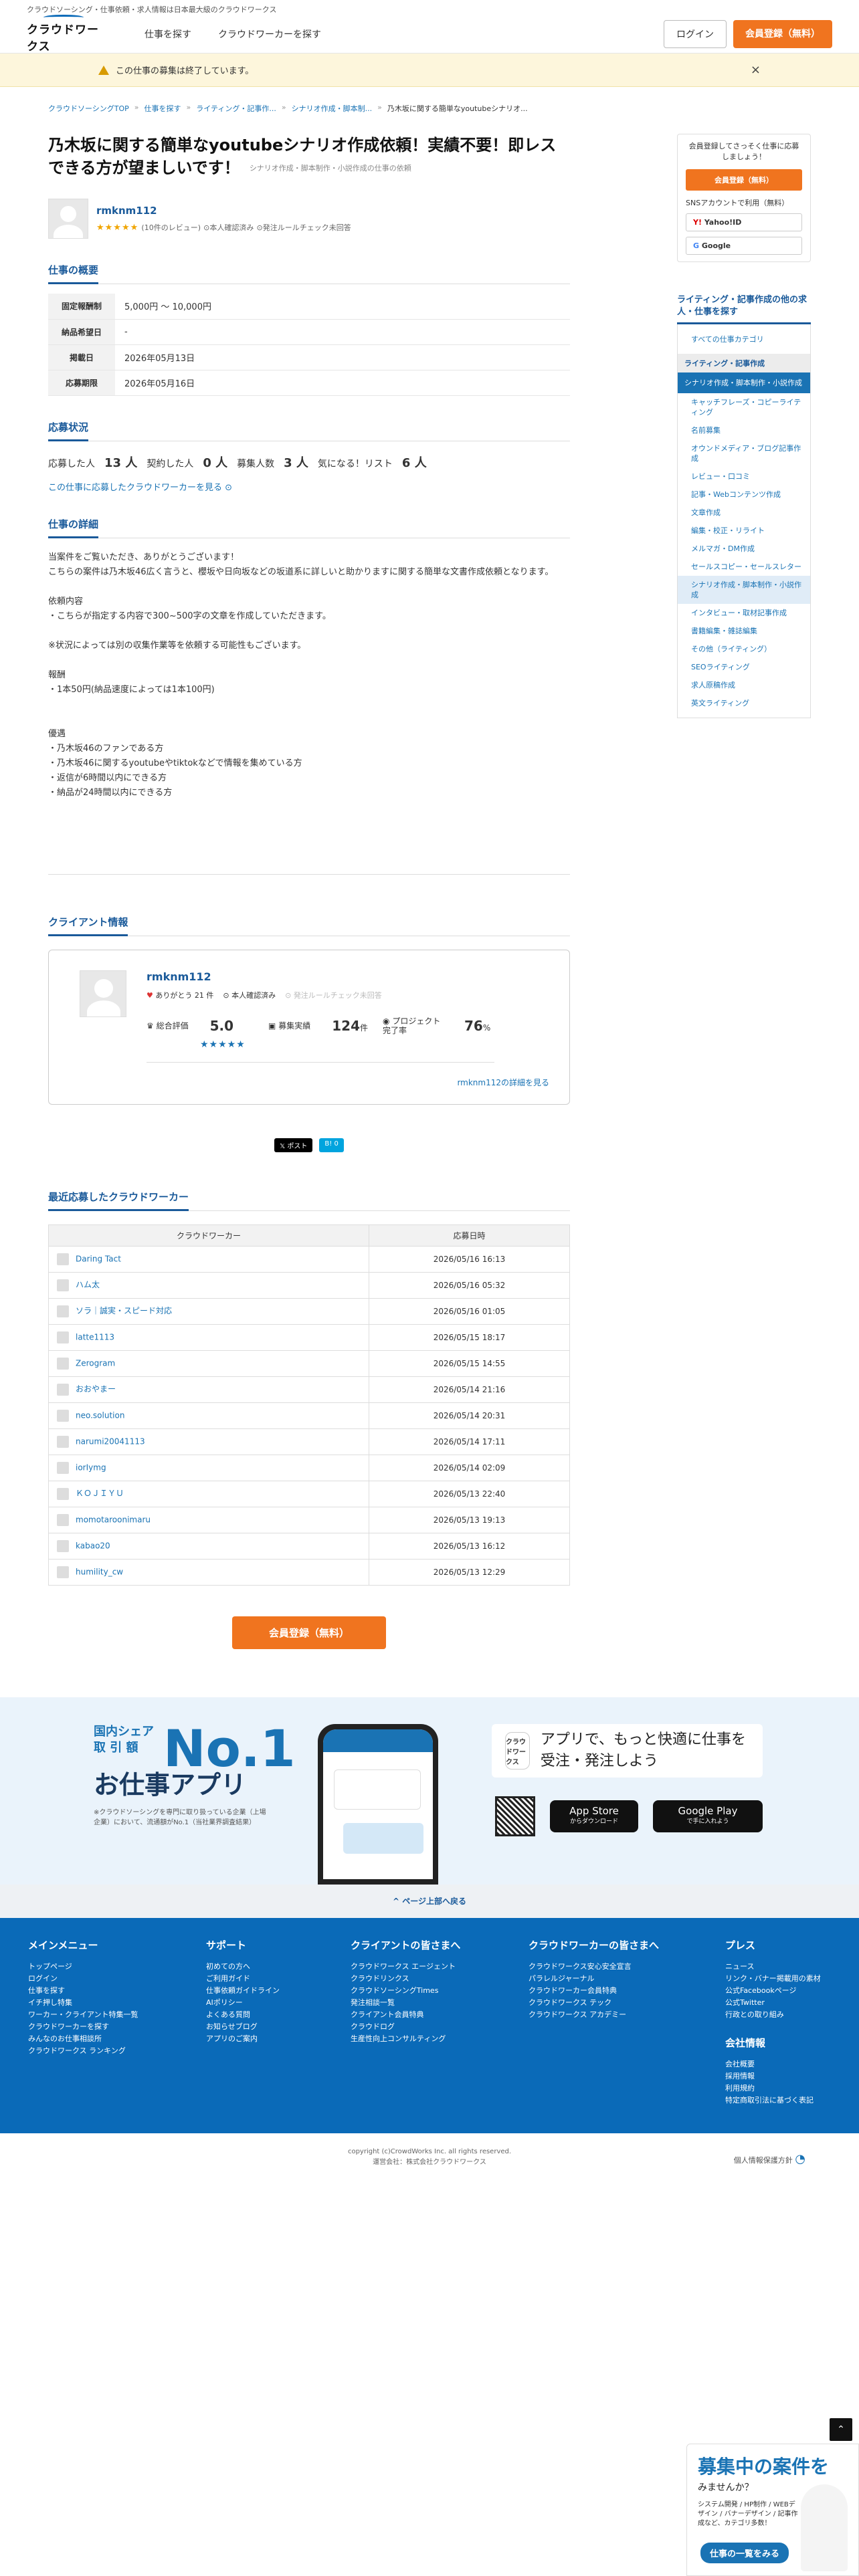 The width and height of the screenshot is (859, 2576). Describe the element at coordinates (95, 1336) in the screenshot. I see `worker-link: latte1113` at that location.